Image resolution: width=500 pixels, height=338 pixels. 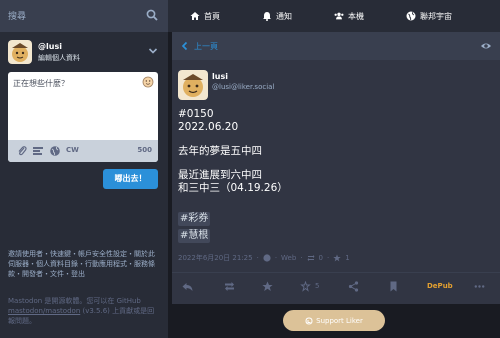 What do you see at coordinates (321, 258) in the screenshot?
I see `boost-count: 0` at bounding box center [321, 258].